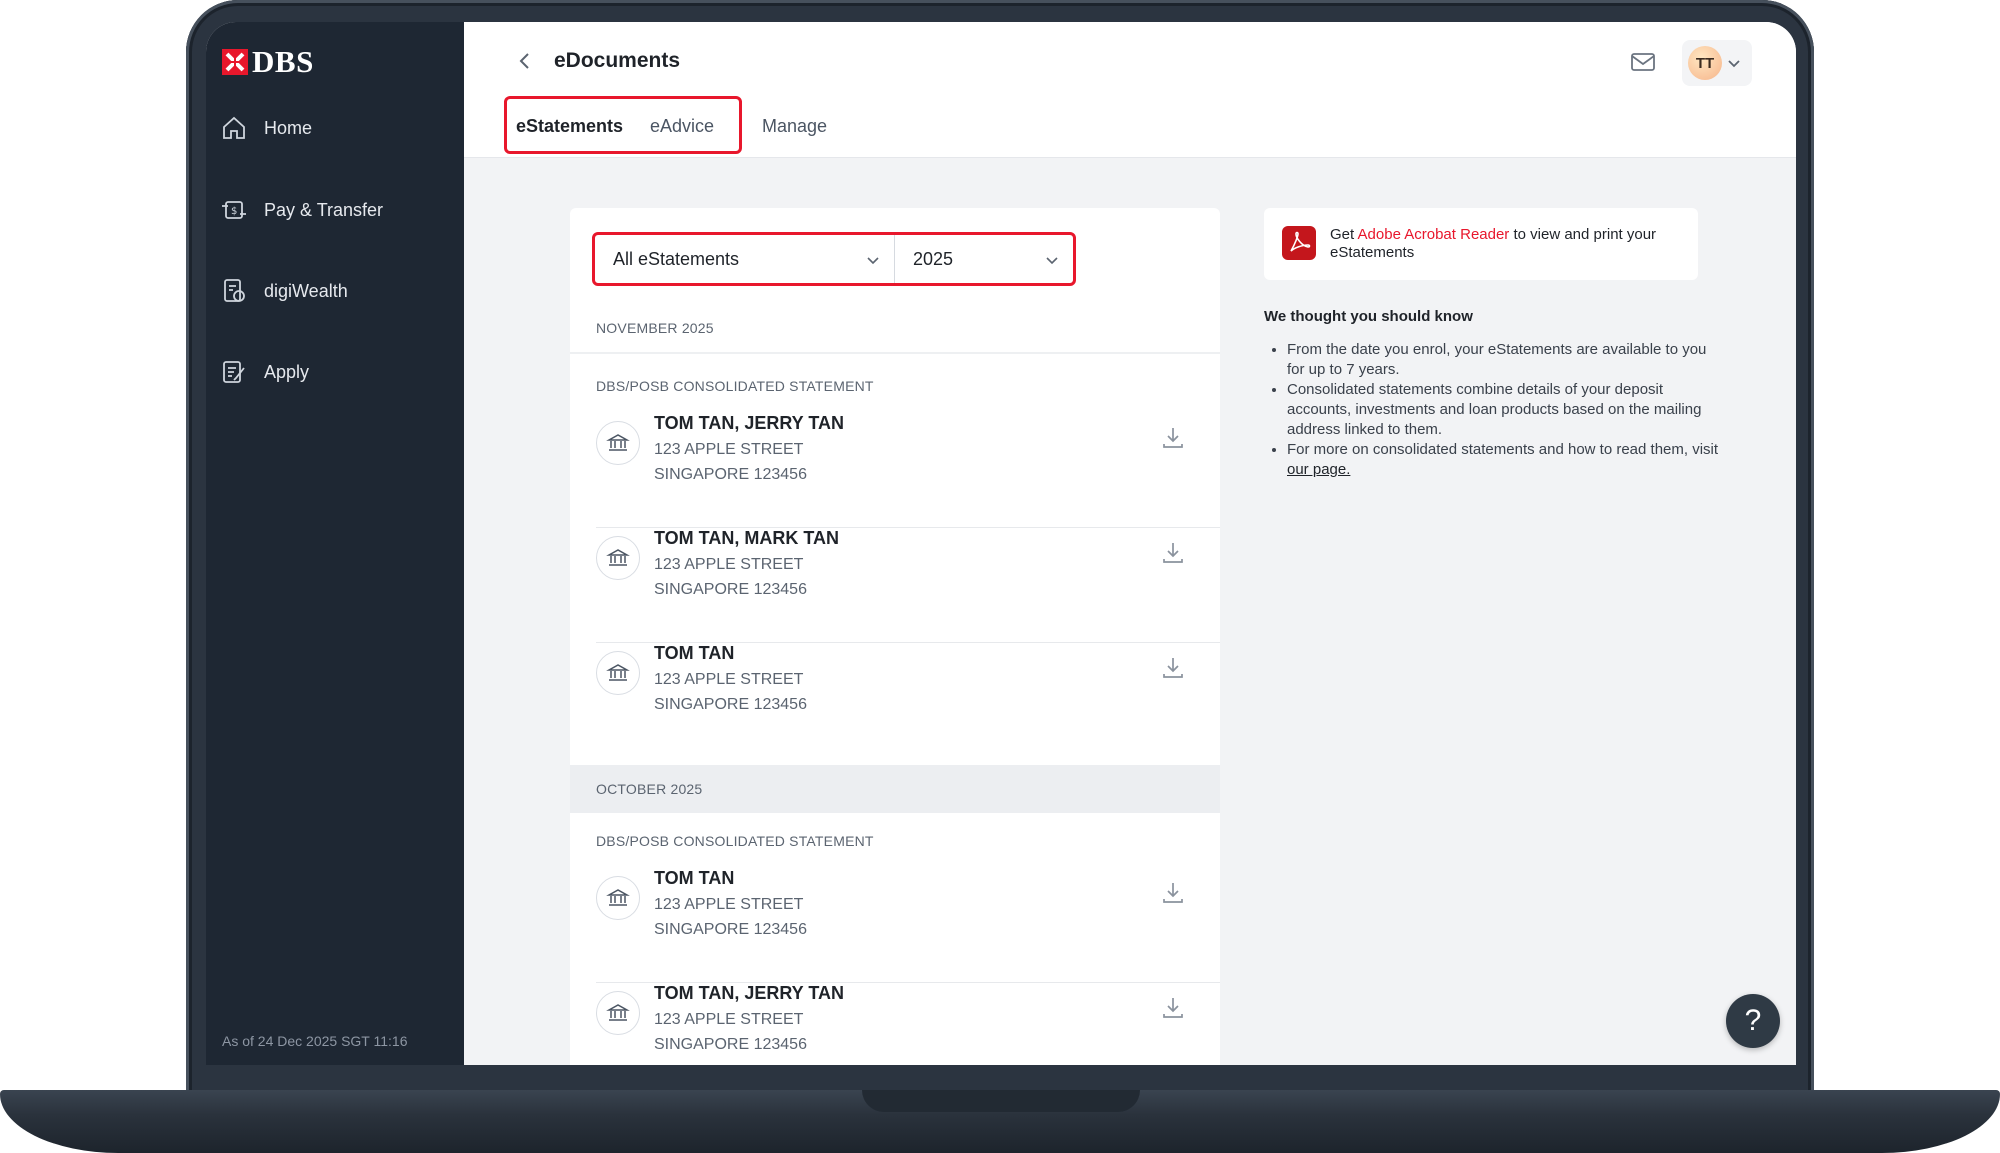 The width and height of the screenshot is (2000, 1153). Describe the element at coordinates (234, 127) in the screenshot. I see `home-icon` at that location.